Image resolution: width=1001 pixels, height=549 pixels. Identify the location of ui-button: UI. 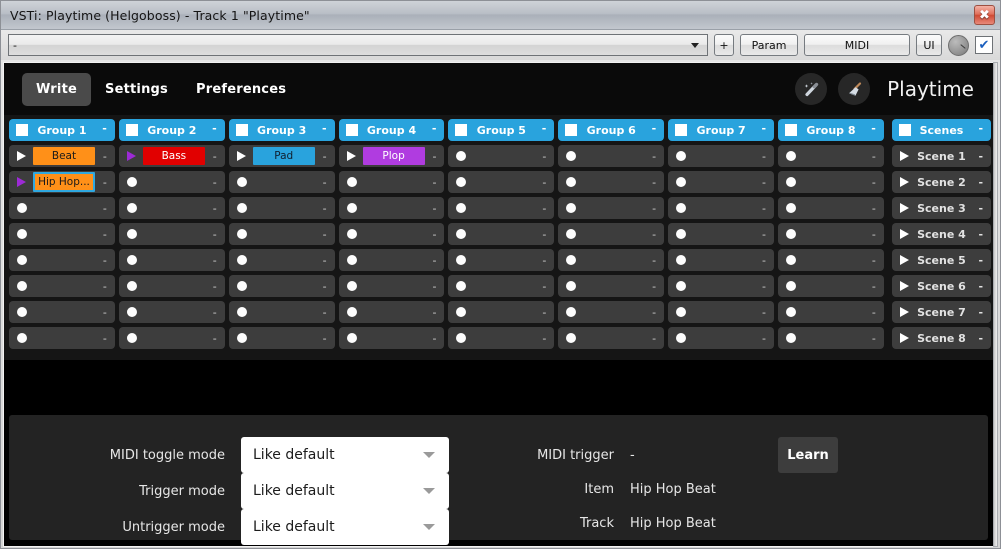
(929, 45).